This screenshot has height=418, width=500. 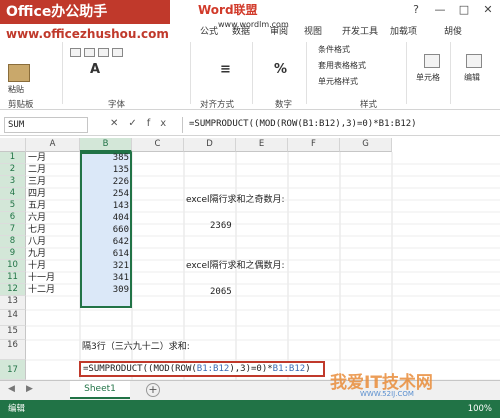 I want to click on cell-d4-odd-label: excel隔行求和之奇数月:, so click(x=235, y=200).